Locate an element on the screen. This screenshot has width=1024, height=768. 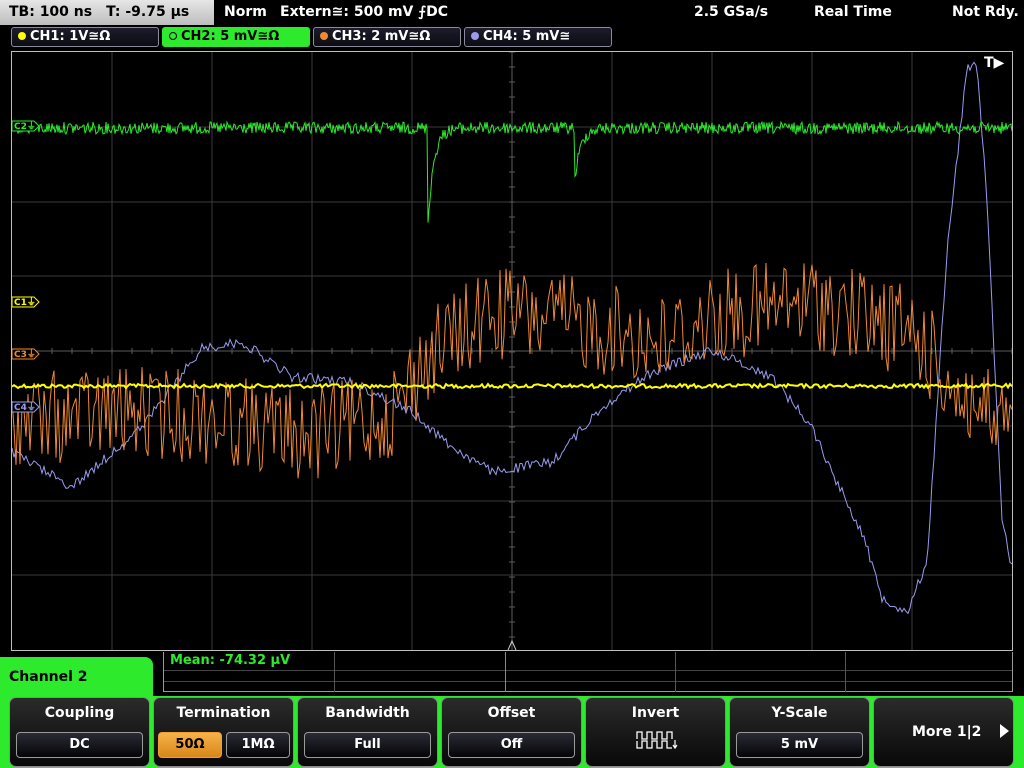
termination-softkey: Termination 50Ω 1MΩ is located at coordinates (223, 732).